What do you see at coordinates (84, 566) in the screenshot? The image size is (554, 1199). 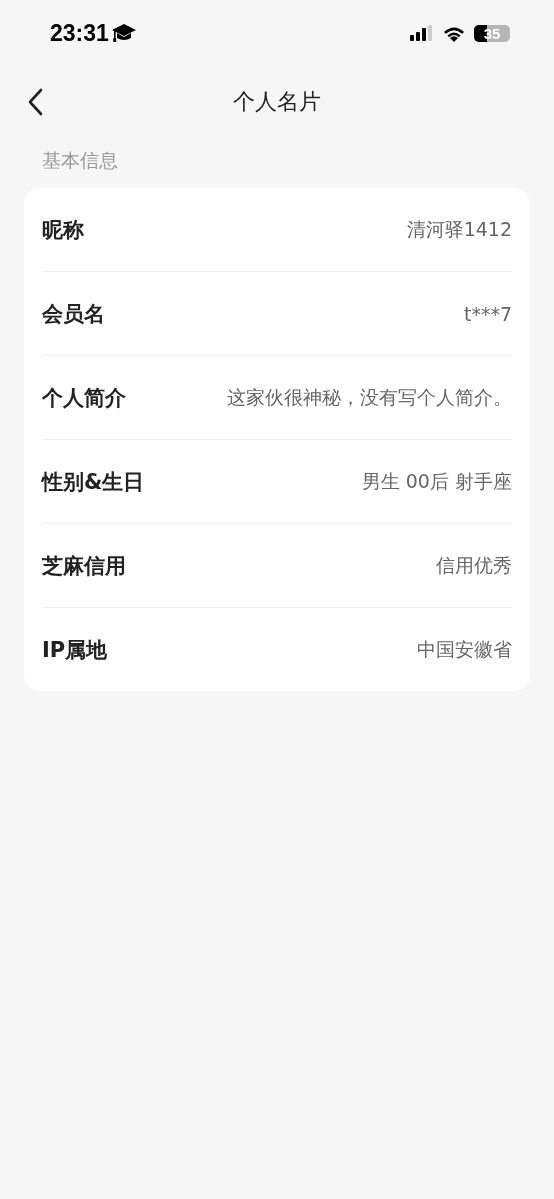 I see `row-label: 芝麻信用` at bounding box center [84, 566].